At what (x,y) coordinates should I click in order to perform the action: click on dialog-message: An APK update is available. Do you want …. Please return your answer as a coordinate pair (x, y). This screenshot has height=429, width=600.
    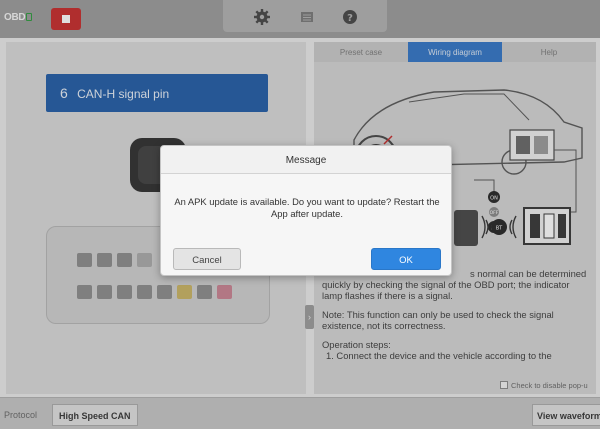
    Looking at the image, I should click on (307, 207).